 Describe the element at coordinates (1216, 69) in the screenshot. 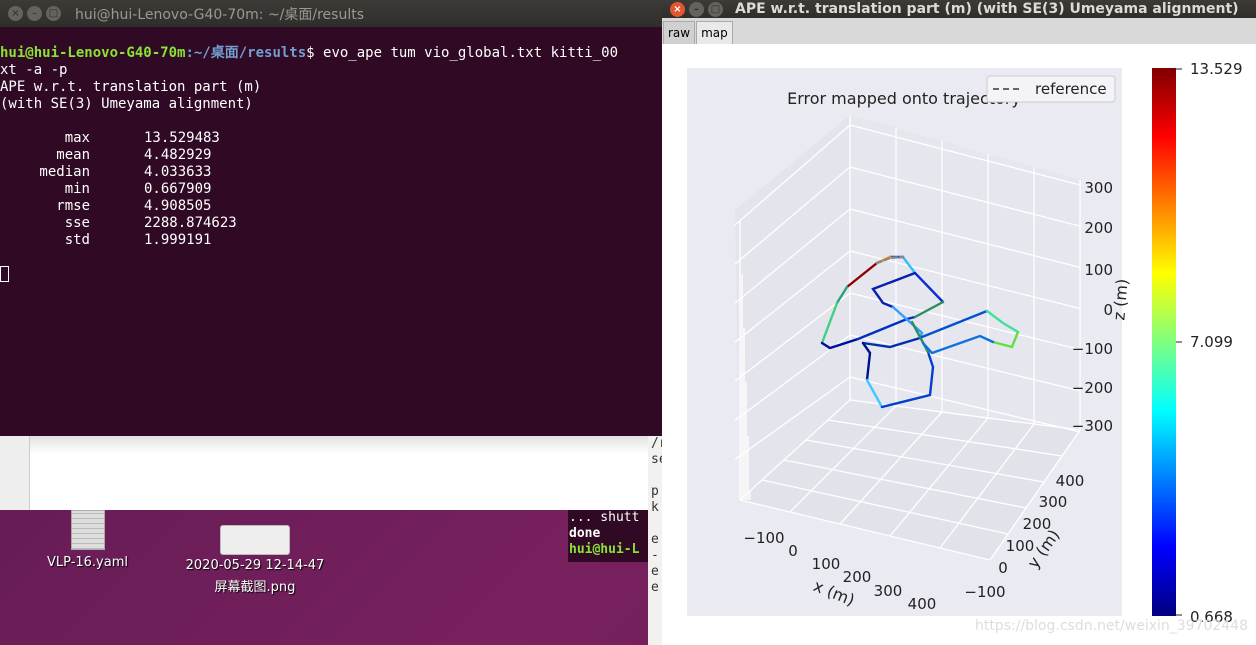

I see `colorbar-max-label: 13.529` at that location.